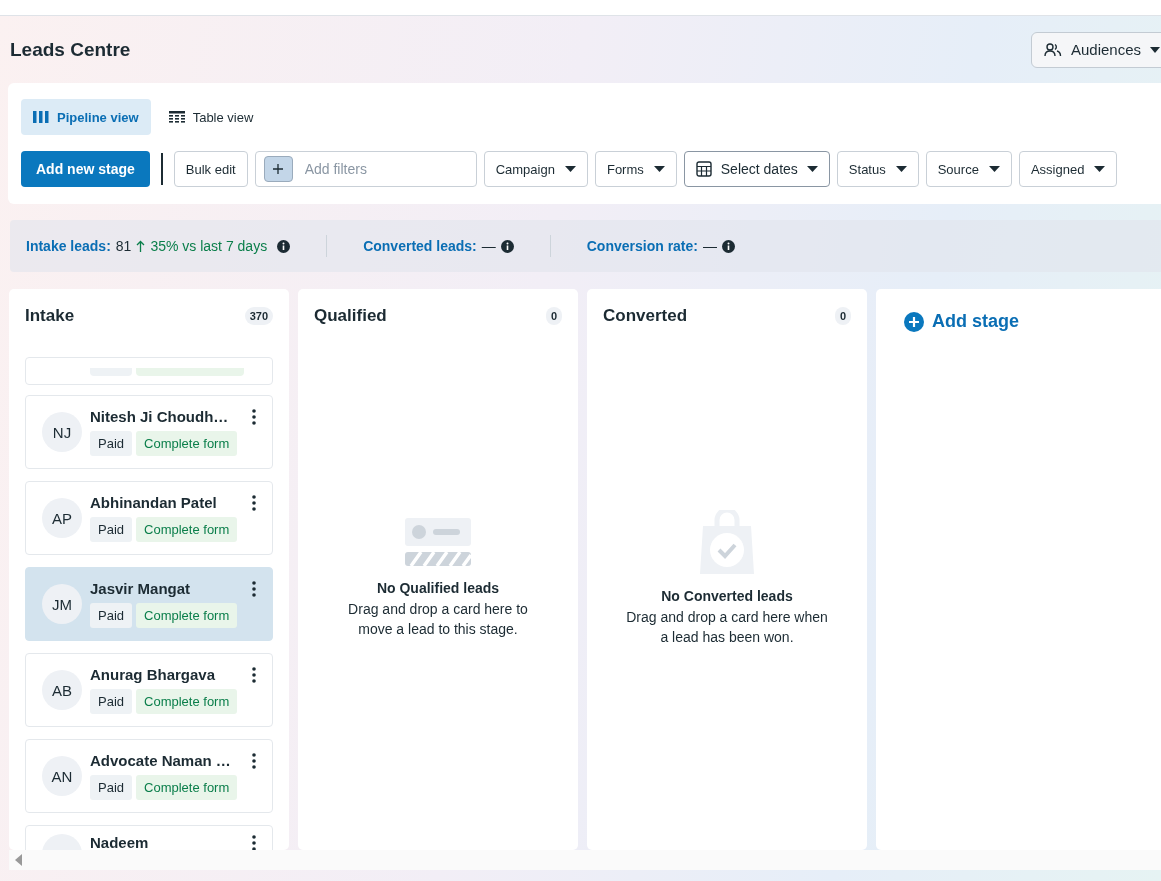  What do you see at coordinates (1068, 169) in the screenshot?
I see `filter-dropdown: Assigned` at bounding box center [1068, 169].